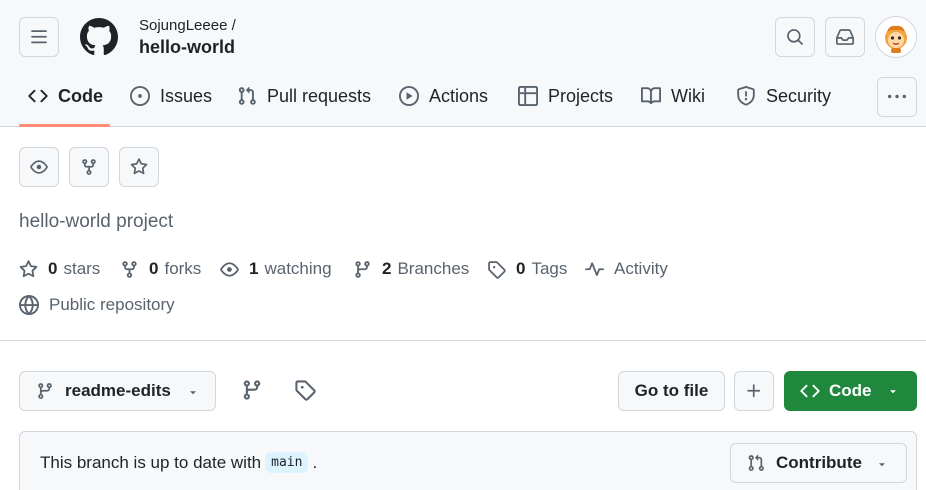  What do you see at coordinates (409, 96) in the screenshot?
I see `play-icon` at bounding box center [409, 96].